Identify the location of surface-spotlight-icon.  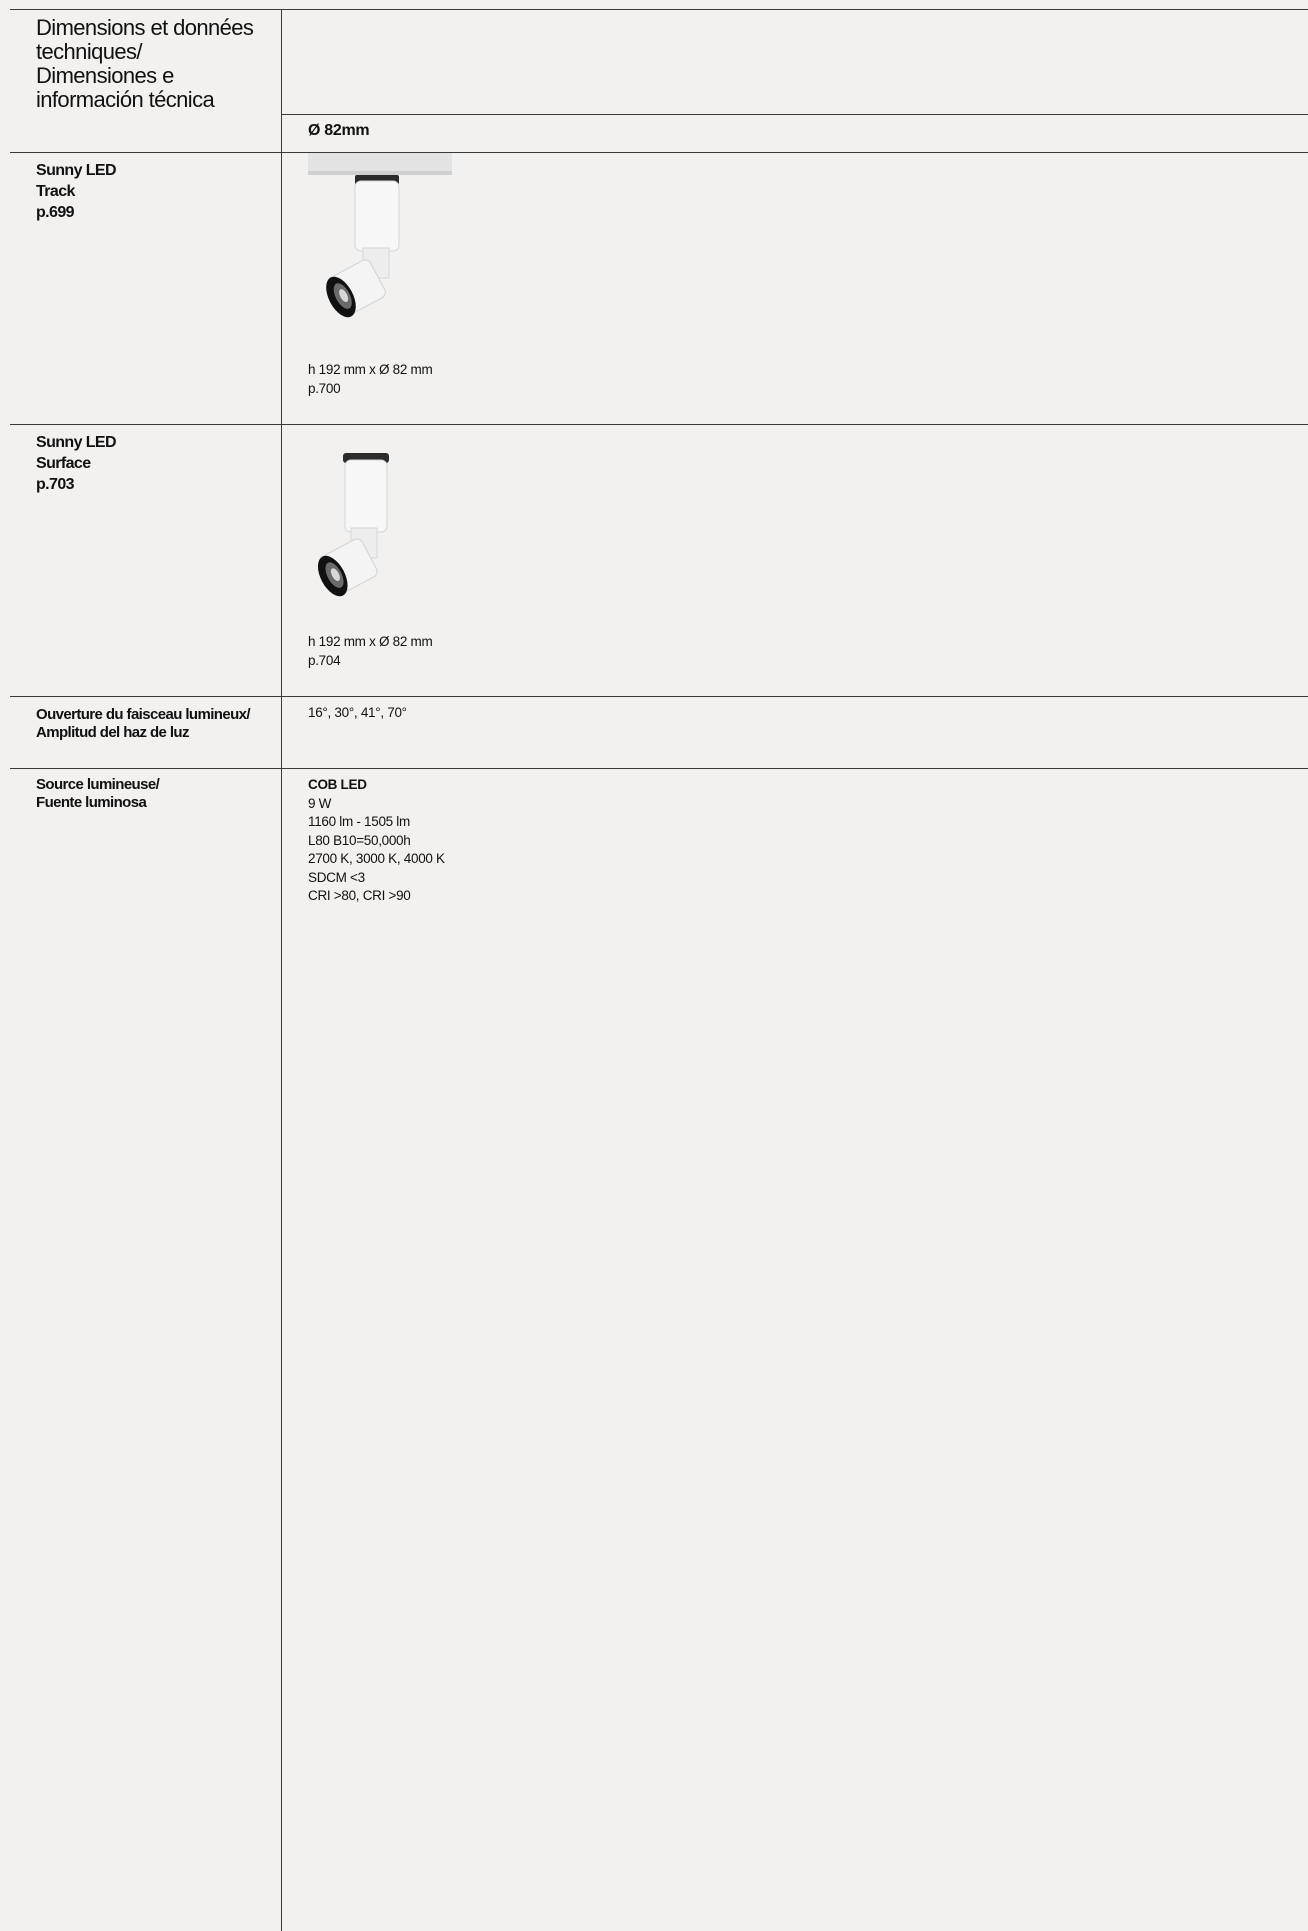
(353, 525).